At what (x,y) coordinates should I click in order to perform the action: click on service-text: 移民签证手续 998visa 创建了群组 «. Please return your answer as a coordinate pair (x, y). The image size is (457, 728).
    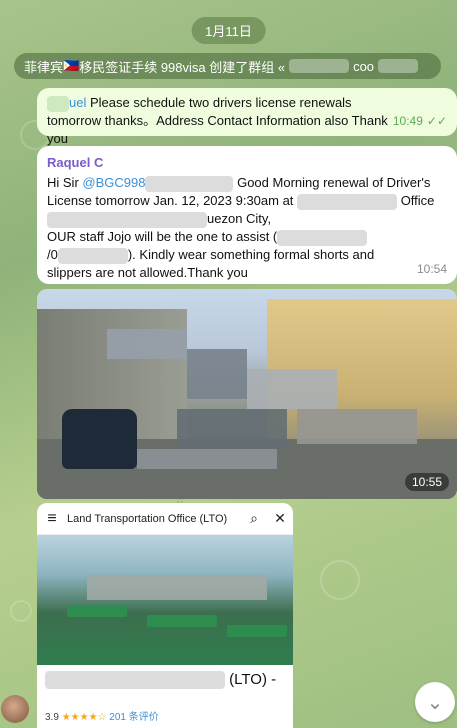
    Looking at the image, I should click on (182, 67).